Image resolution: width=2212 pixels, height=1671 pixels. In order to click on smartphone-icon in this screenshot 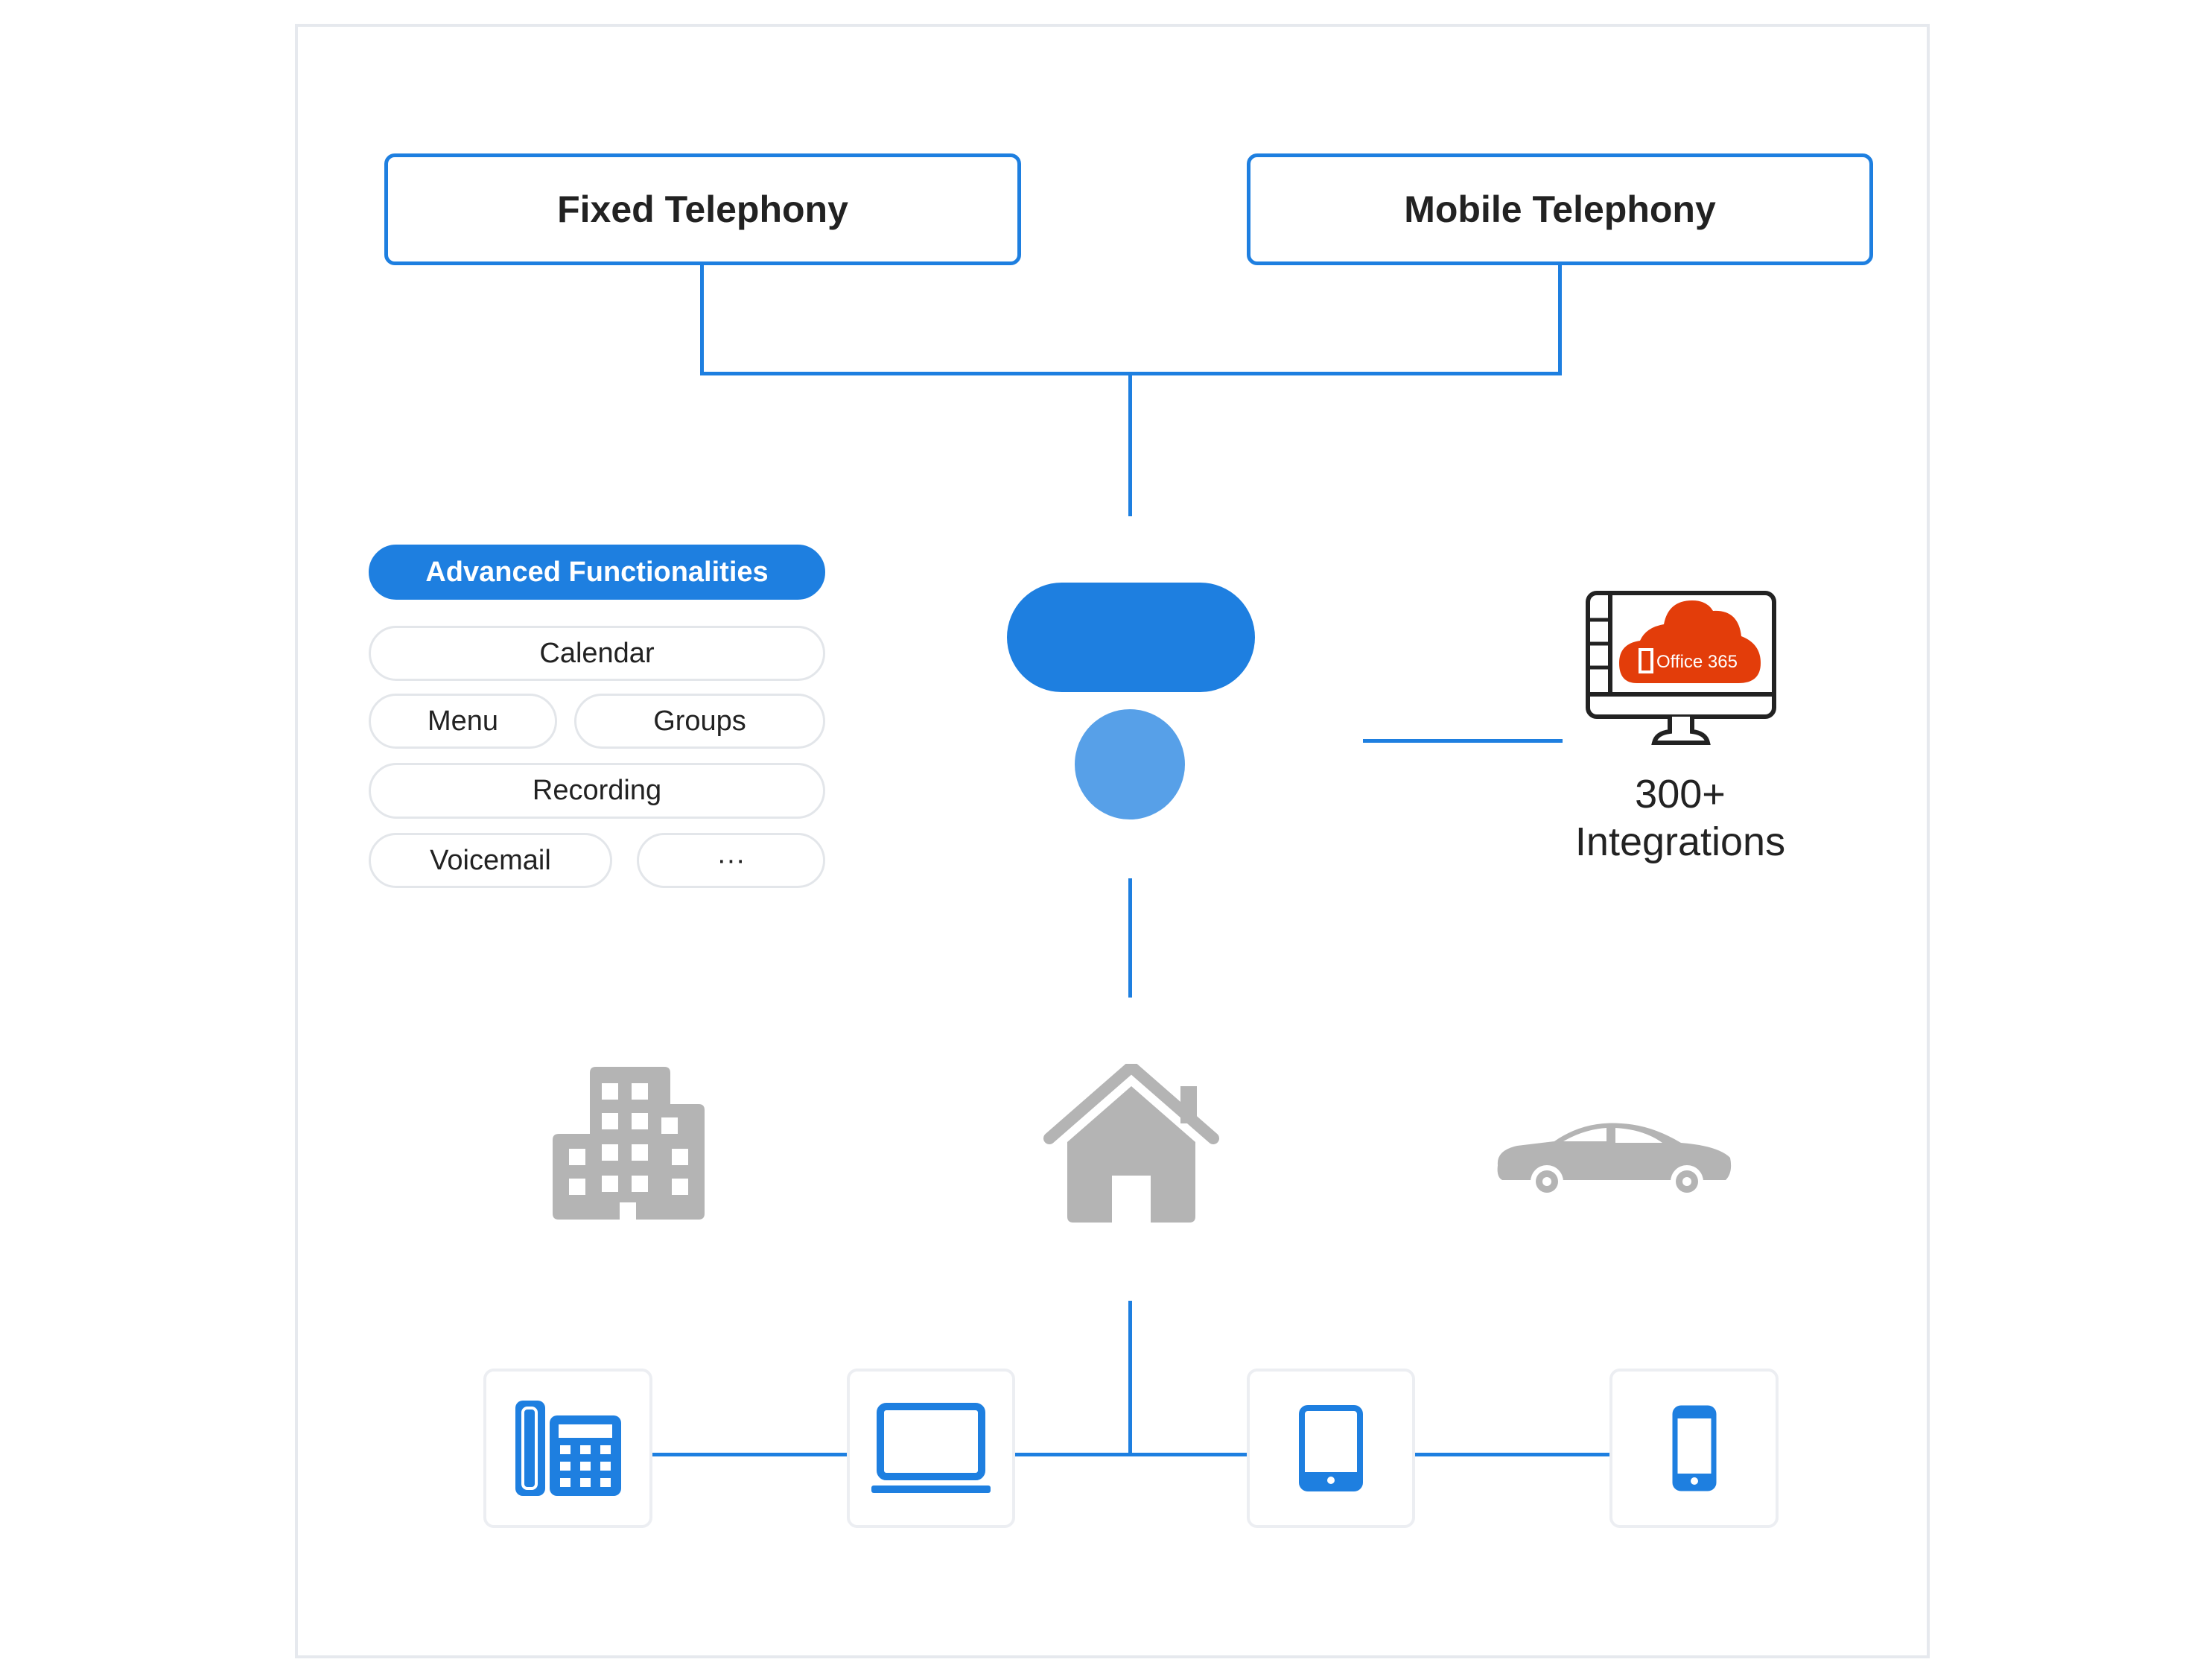, I will do `click(1694, 1448)`.